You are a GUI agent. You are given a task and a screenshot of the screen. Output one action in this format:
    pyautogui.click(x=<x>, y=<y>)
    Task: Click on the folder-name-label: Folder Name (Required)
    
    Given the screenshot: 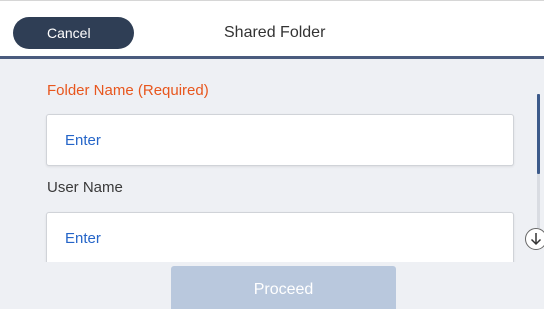 What is the action you would take?
    pyautogui.click(x=128, y=90)
    